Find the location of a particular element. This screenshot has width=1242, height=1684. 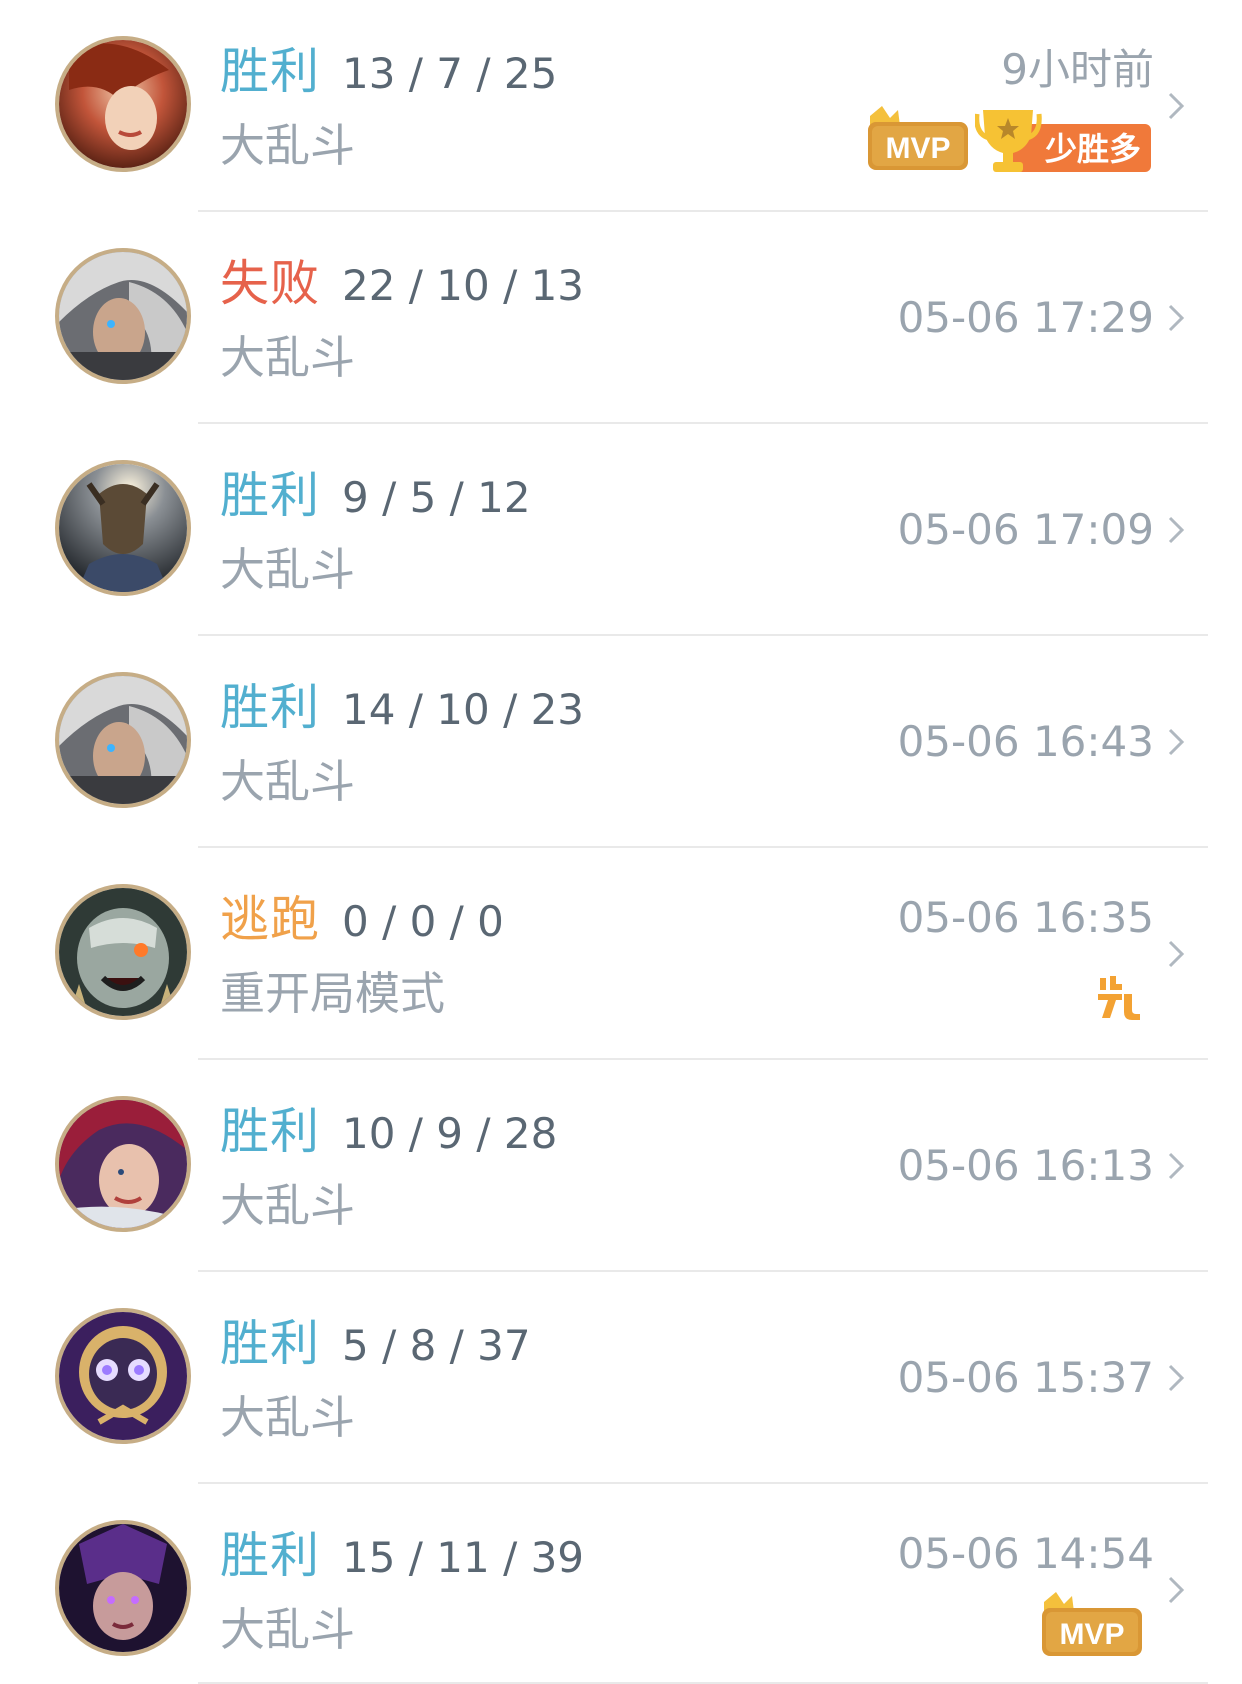

kda-score: 5 / 8 / 37 is located at coordinates (436, 1345).